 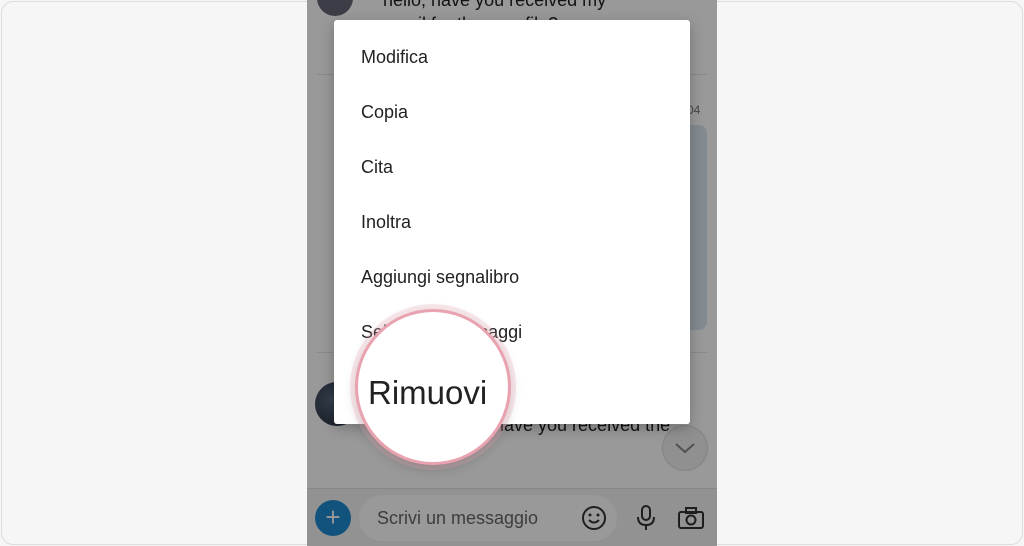 I want to click on menu-item-aggiungi-segnalibro: Aggiungi segnalibro, so click(x=511, y=277).